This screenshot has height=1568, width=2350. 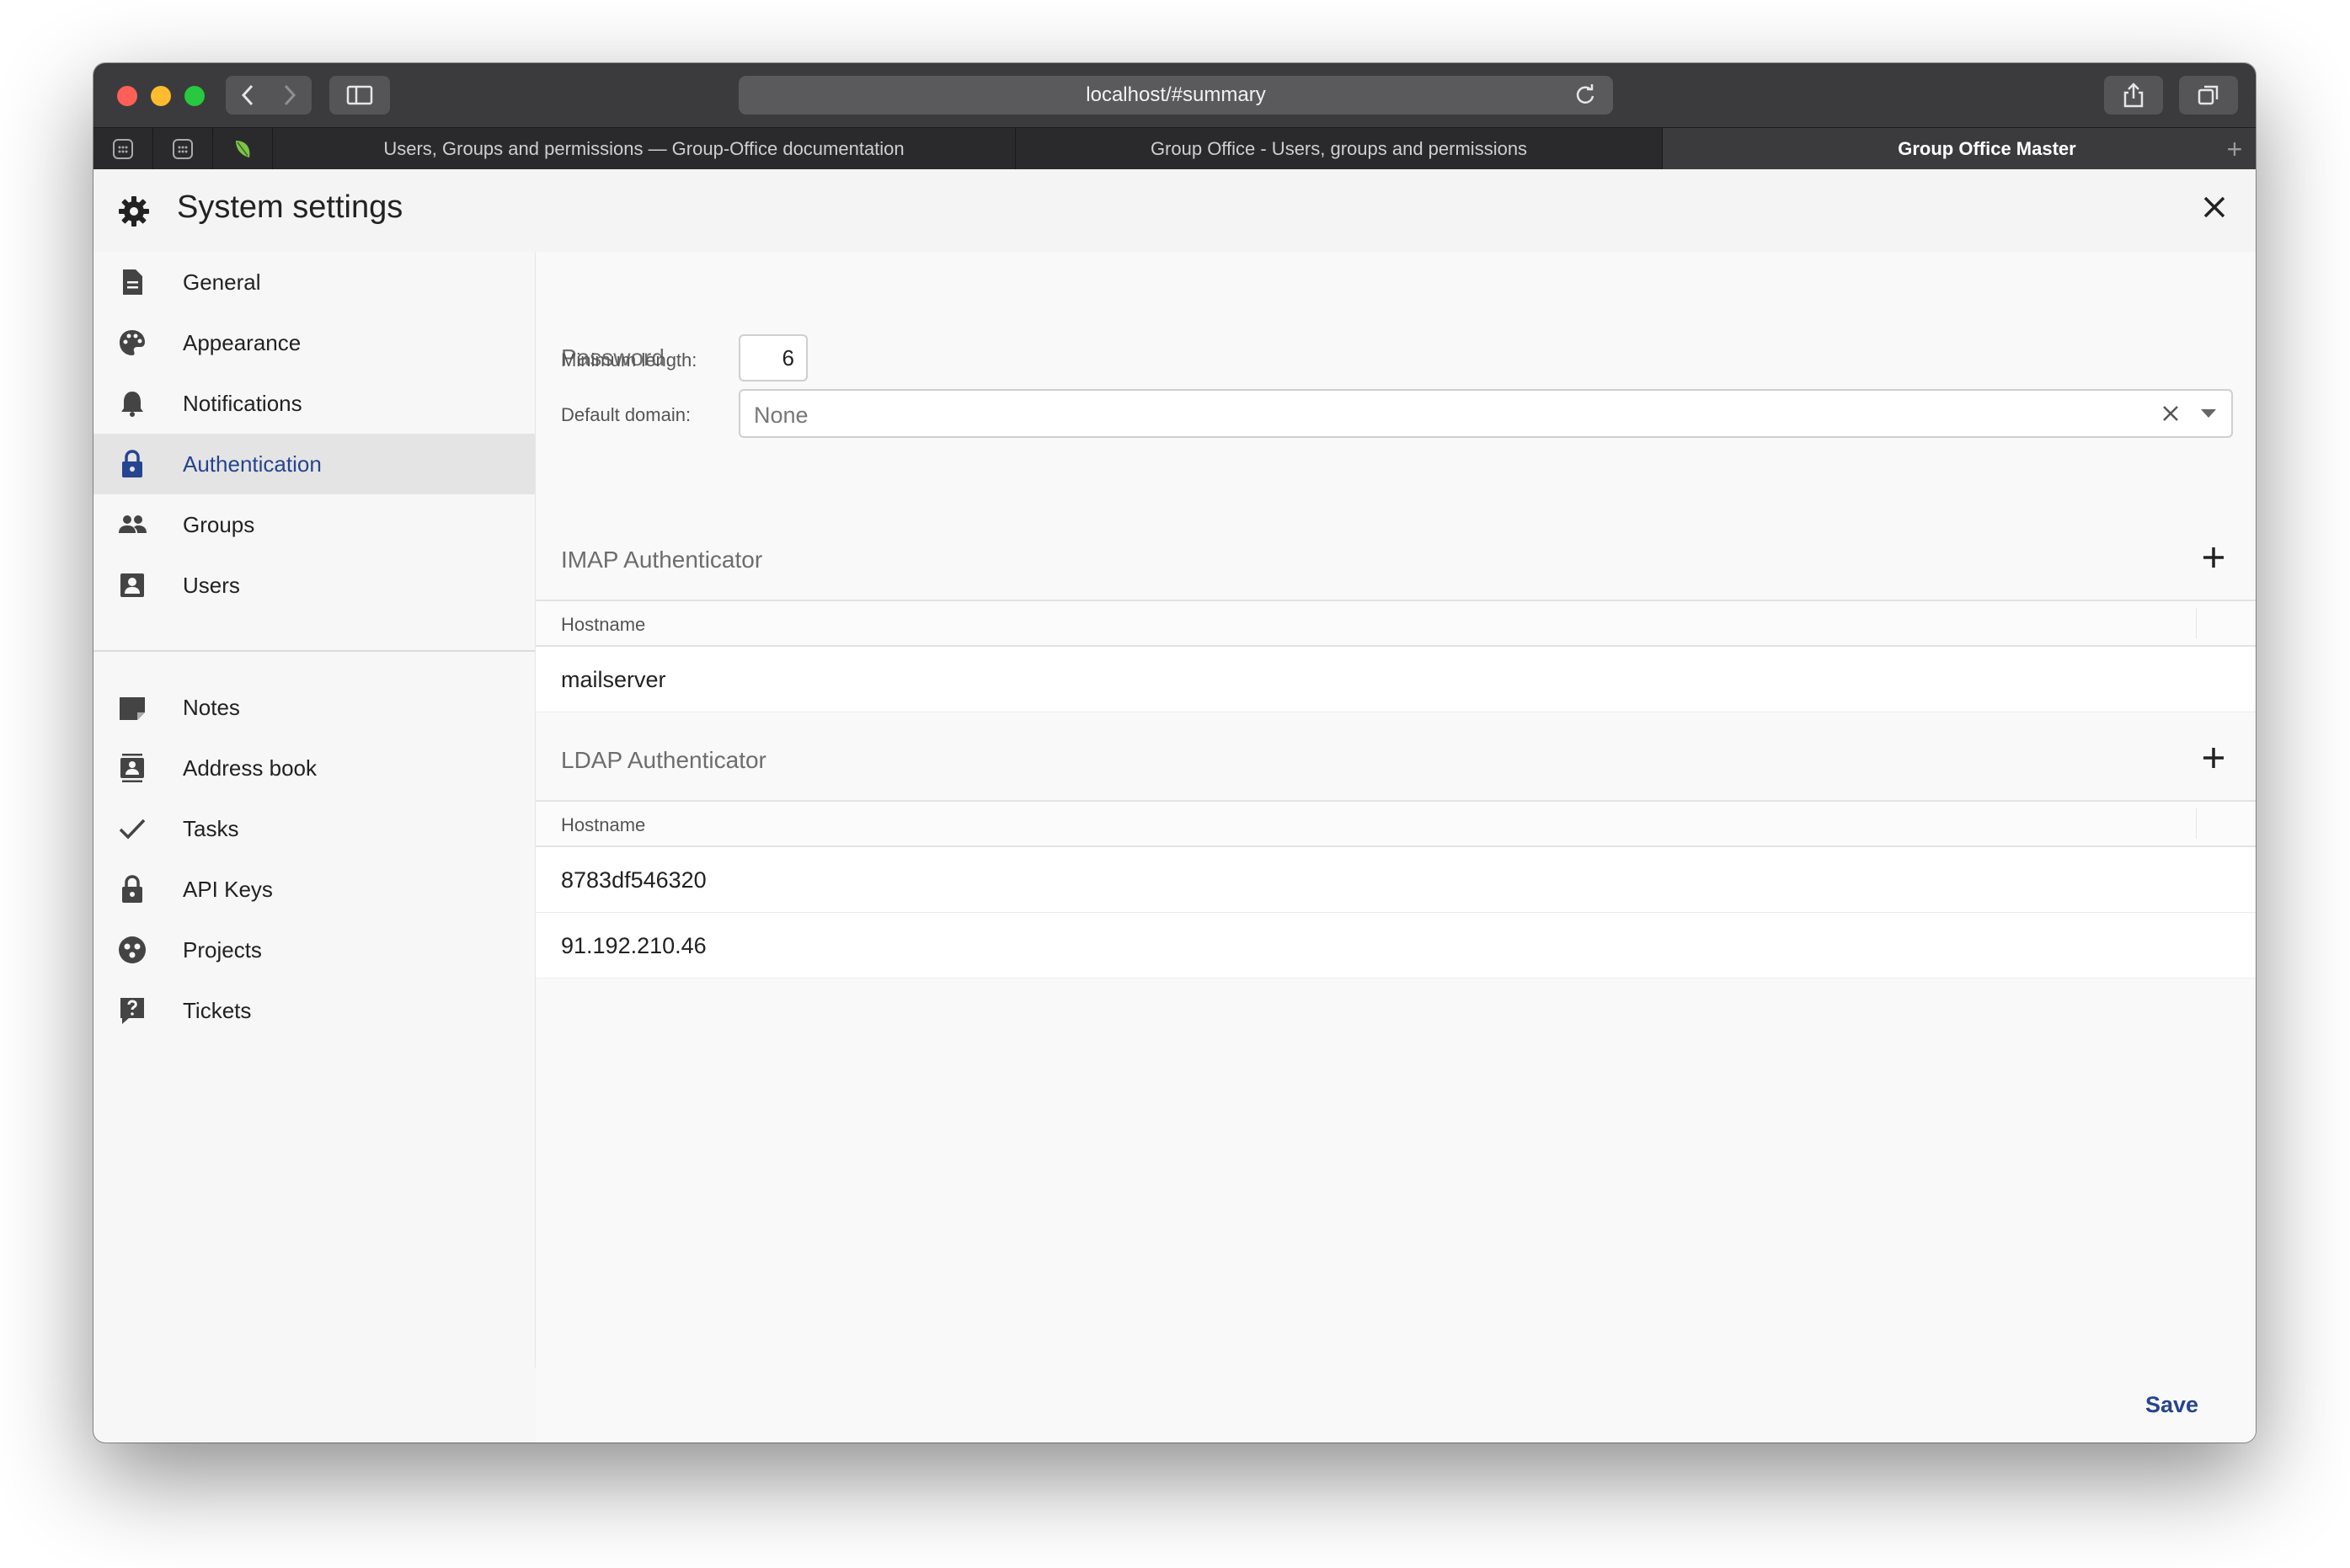 I want to click on address-book-icon, so click(x=132, y=768).